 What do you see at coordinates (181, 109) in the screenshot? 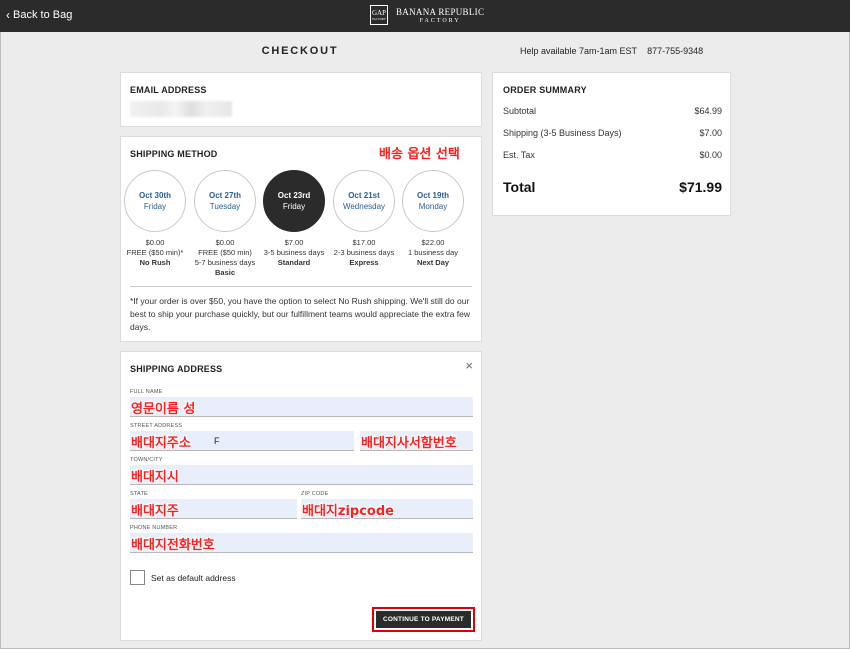
I see `email-value-redacted` at bounding box center [181, 109].